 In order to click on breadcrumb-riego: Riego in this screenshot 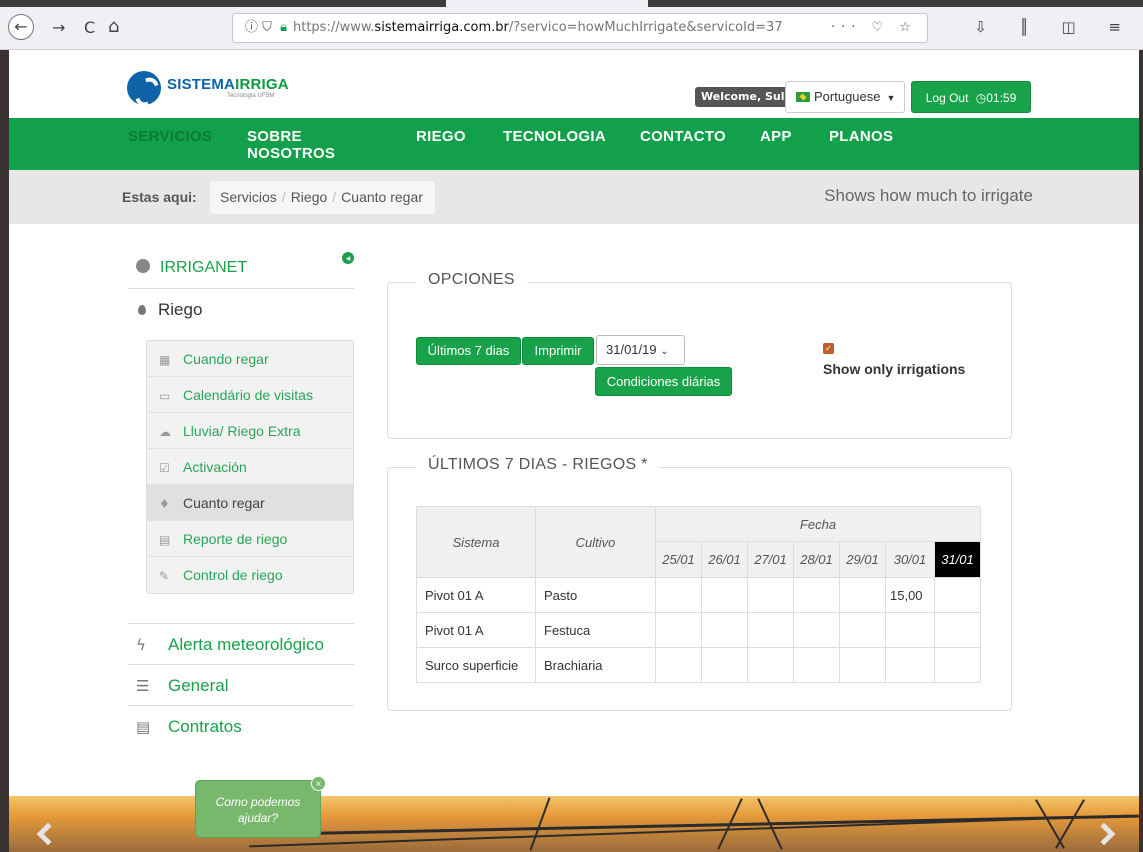, I will do `click(309, 197)`.